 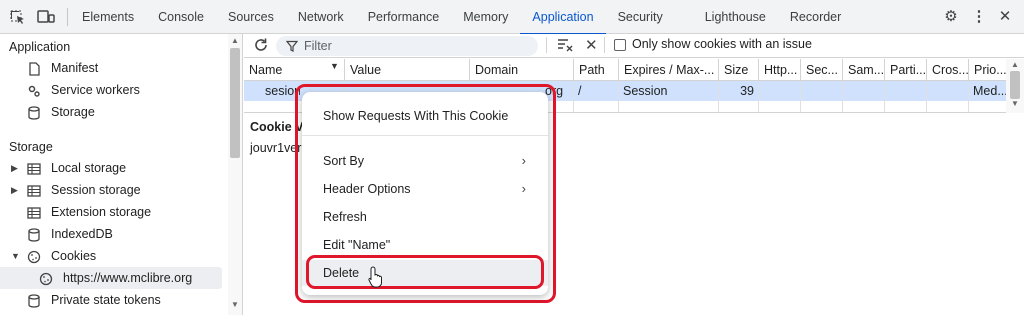 What do you see at coordinates (595, 70) in the screenshot?
I see `column-header-path: Path` at bounding box center [595, 70].